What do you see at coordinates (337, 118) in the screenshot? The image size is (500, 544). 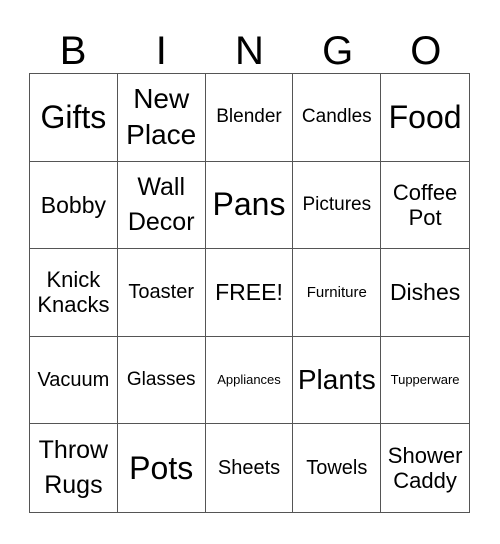 I see `bingo-cell: Candles` at bounding box center [337, 118].